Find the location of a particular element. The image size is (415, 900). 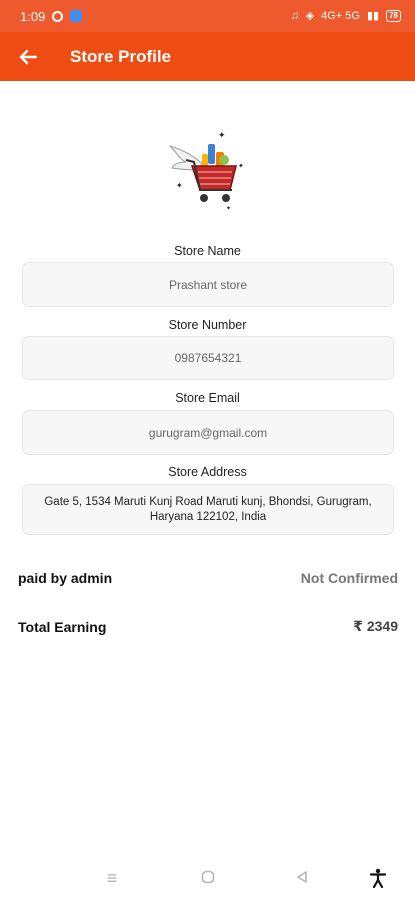

shopping-cart-with-wings-icon: ✦ ✦ ✦ ✦ is located at coordinates (207, 169).